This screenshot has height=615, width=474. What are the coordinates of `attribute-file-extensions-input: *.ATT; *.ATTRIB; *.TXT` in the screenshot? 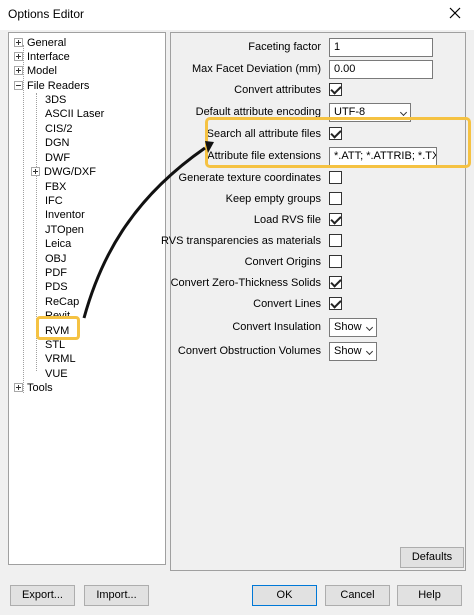 It's located at (383, 156).